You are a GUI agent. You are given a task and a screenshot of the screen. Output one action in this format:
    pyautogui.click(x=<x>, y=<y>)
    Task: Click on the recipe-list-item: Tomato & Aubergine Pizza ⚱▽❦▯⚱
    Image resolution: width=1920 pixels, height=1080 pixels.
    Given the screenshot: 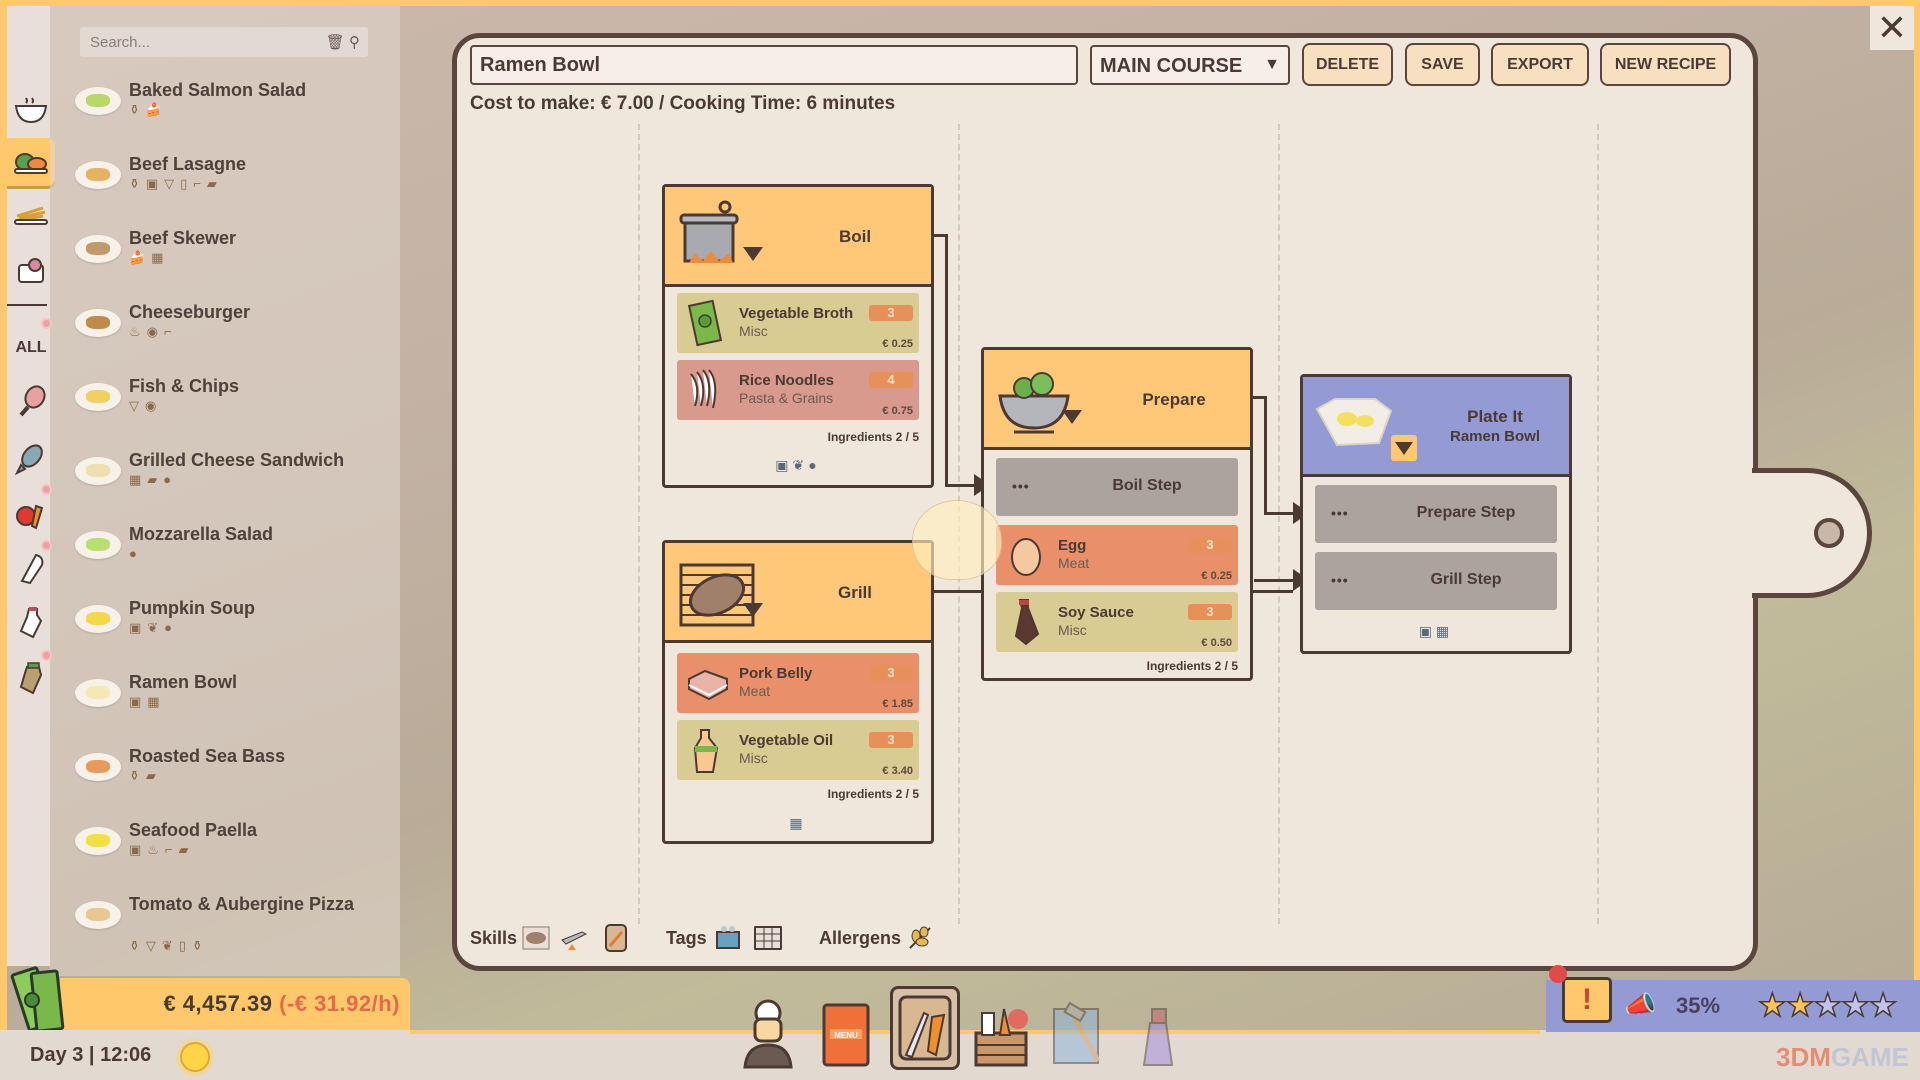 What is the action you would take?
    pyautogui.click(x=225, y=923)
    